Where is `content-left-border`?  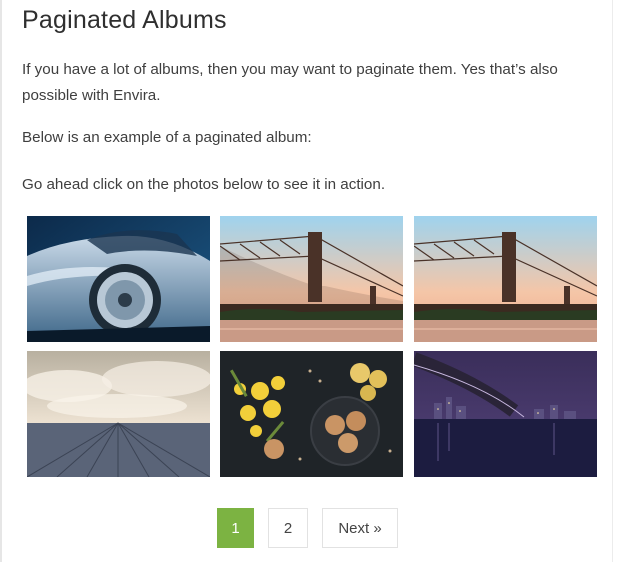 content-left-border is located at coordinates (1, 281).